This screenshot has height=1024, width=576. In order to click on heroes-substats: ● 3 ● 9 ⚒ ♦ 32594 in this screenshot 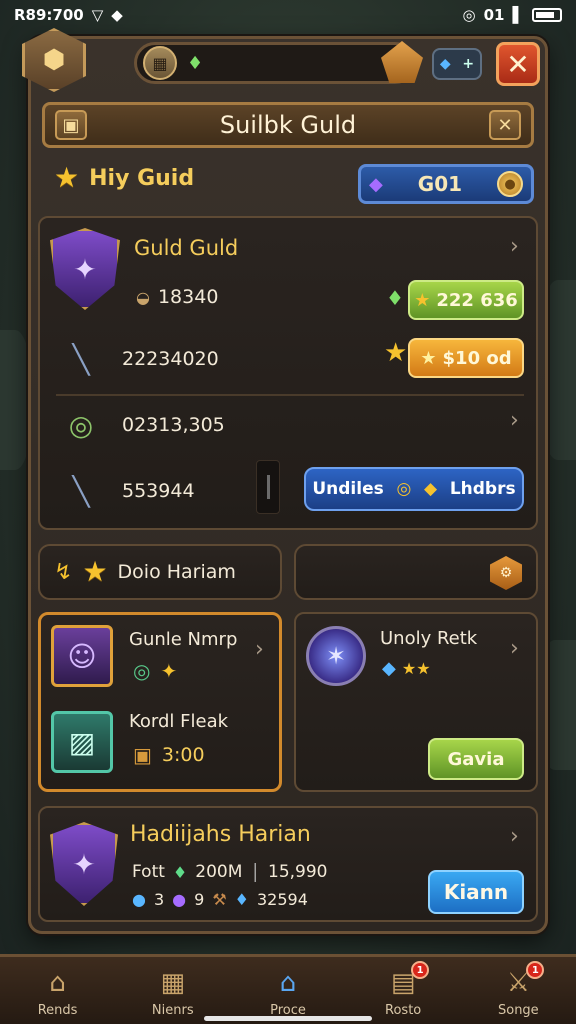, I will do `click(220, 899)`.